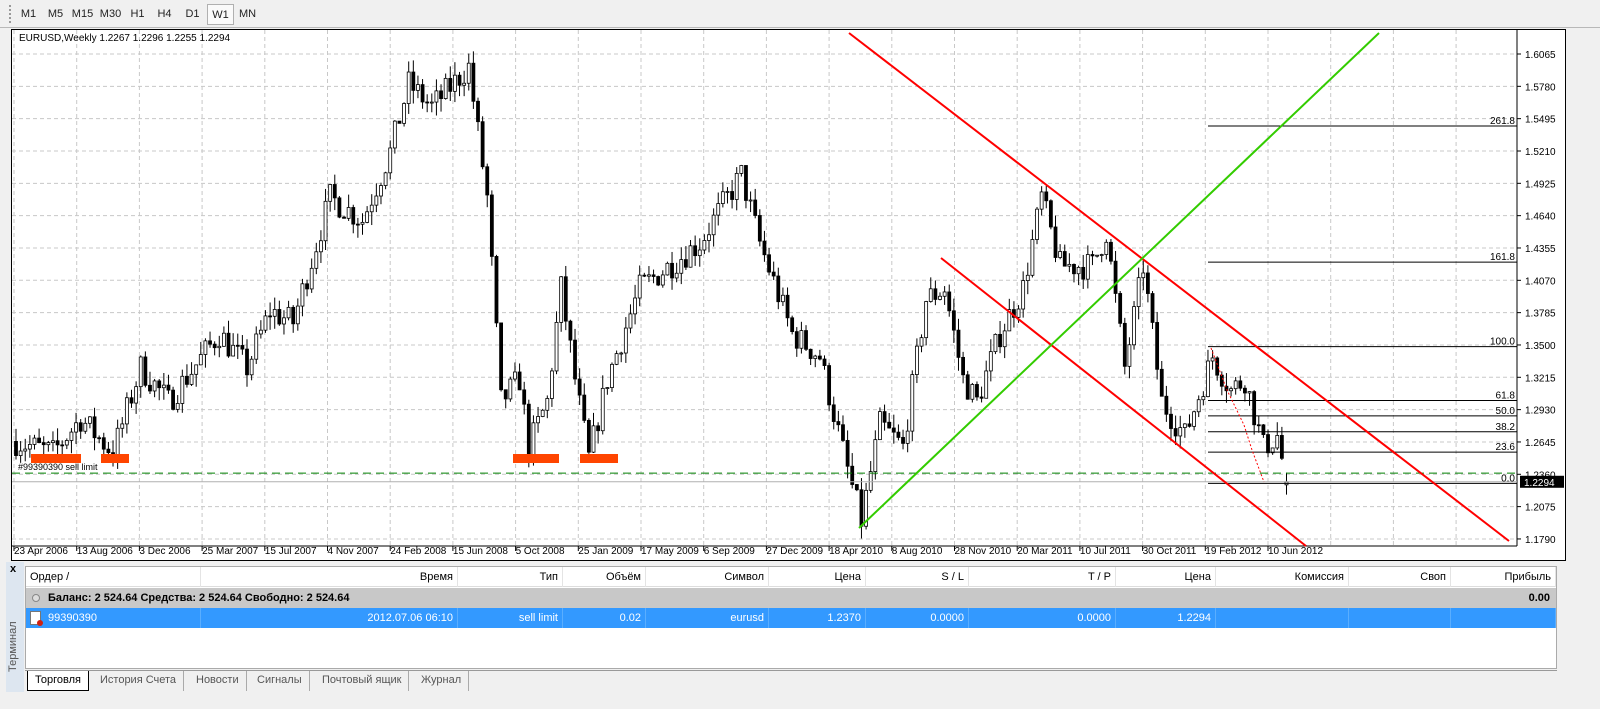 This screenshot has width=1600, height=709. Describe the element at coordinates (110, 14) in the screenshot. I see `timeframe-m30: M30` at that location.